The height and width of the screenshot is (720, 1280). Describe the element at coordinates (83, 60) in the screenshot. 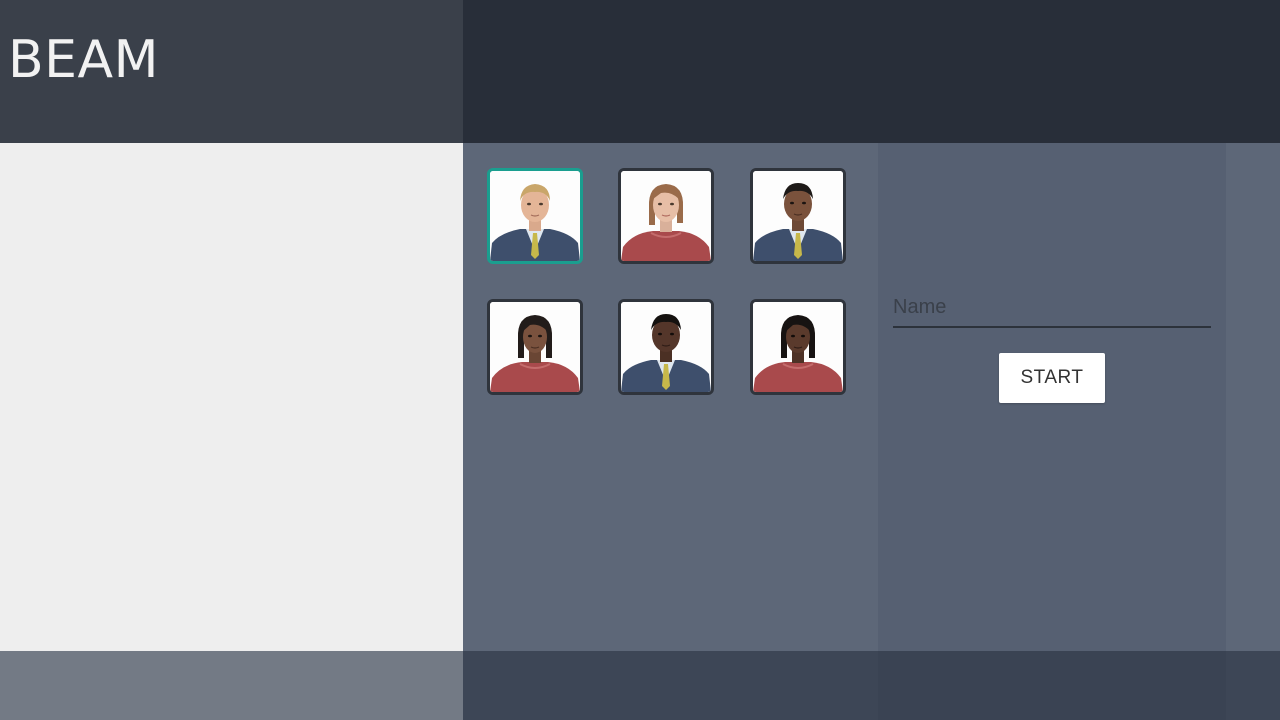

I see `app-title: BEAM` at that location.